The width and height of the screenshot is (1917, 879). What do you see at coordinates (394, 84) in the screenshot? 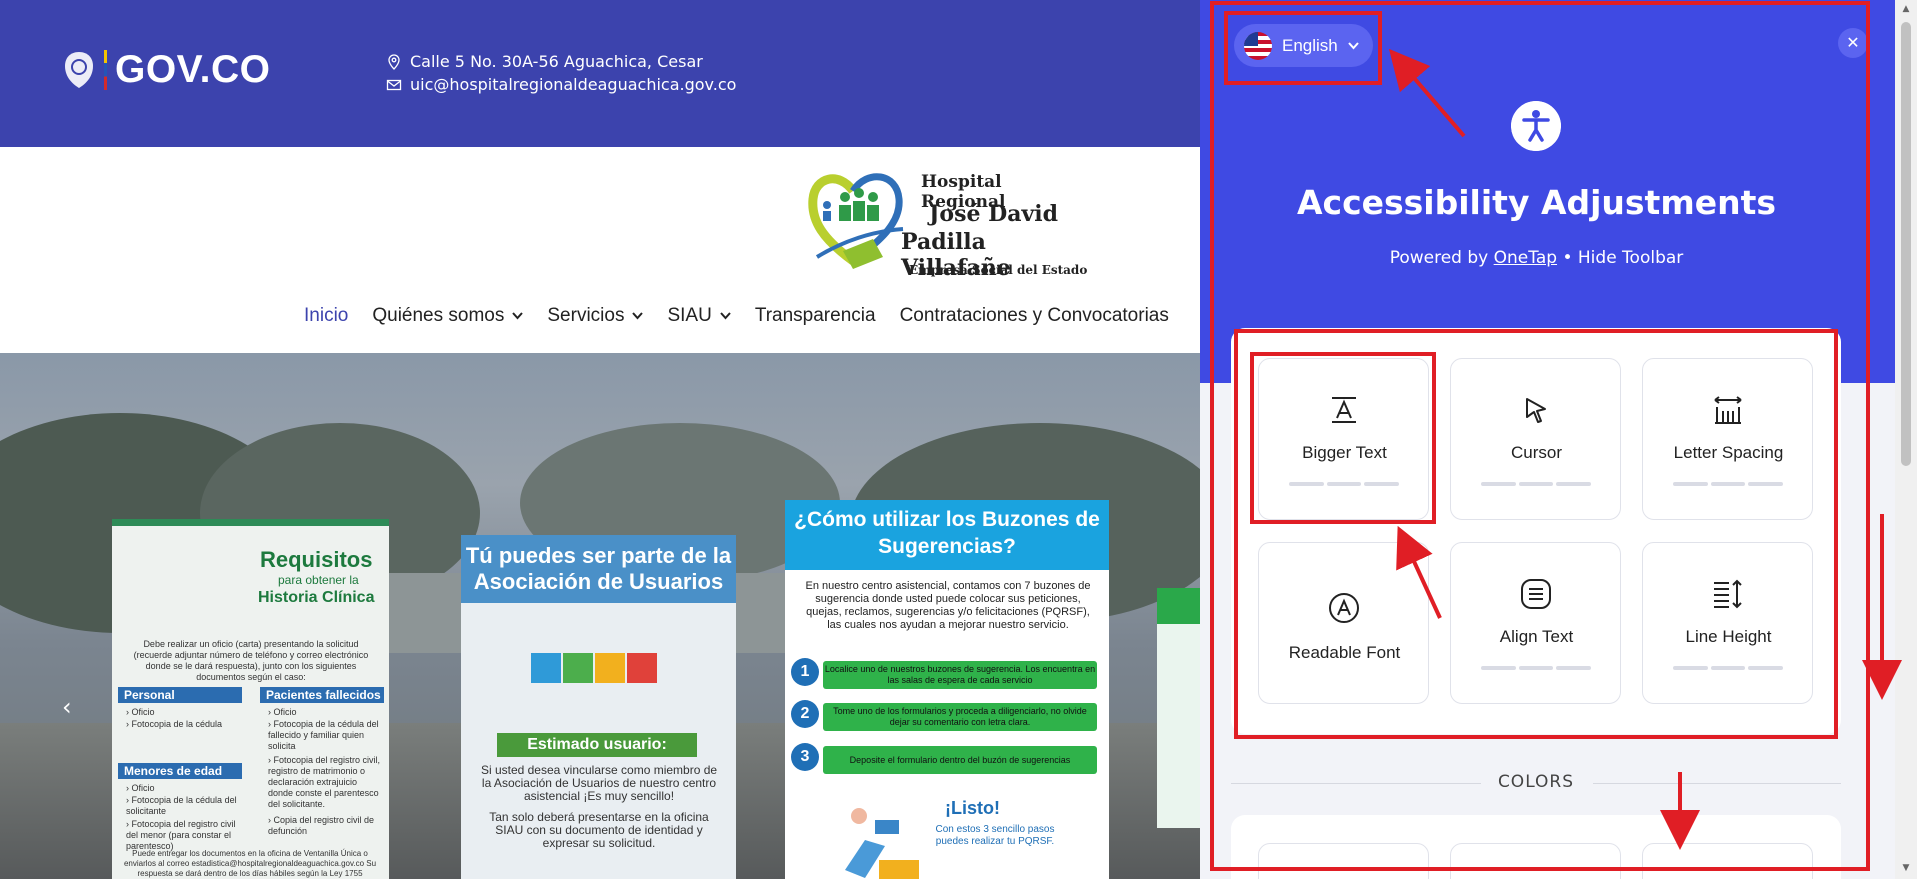
I see `mail-icon` at bounding box center [394, 84].